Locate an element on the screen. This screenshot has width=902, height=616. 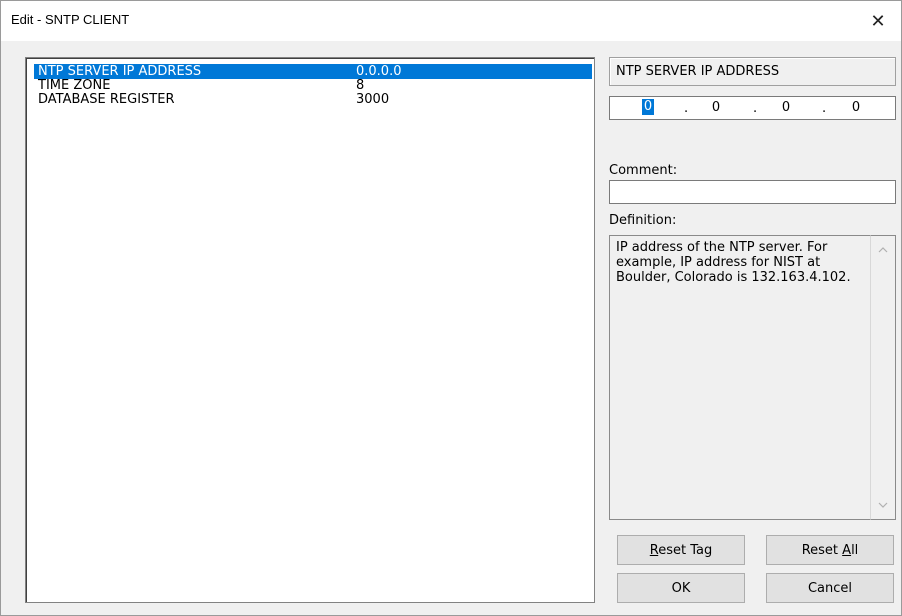
ip-octet-3: 0 is located at coordinates (786, 107).